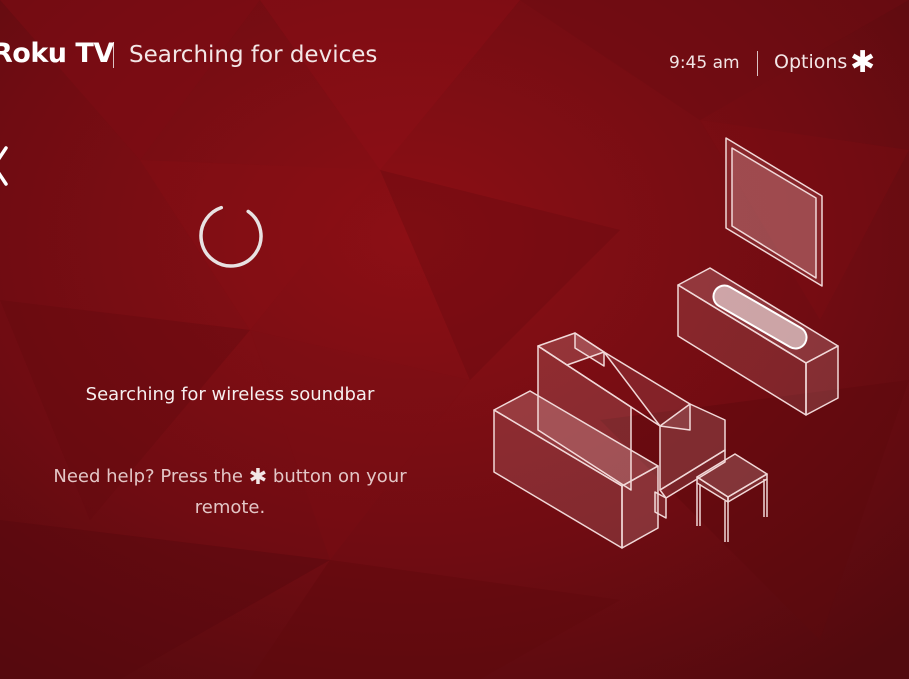 The image size is (909, 679). What do you see at coordinates (704, 63) in the screenshot?
I see `clock: 9:45 am` at bounding box center [704, 63].